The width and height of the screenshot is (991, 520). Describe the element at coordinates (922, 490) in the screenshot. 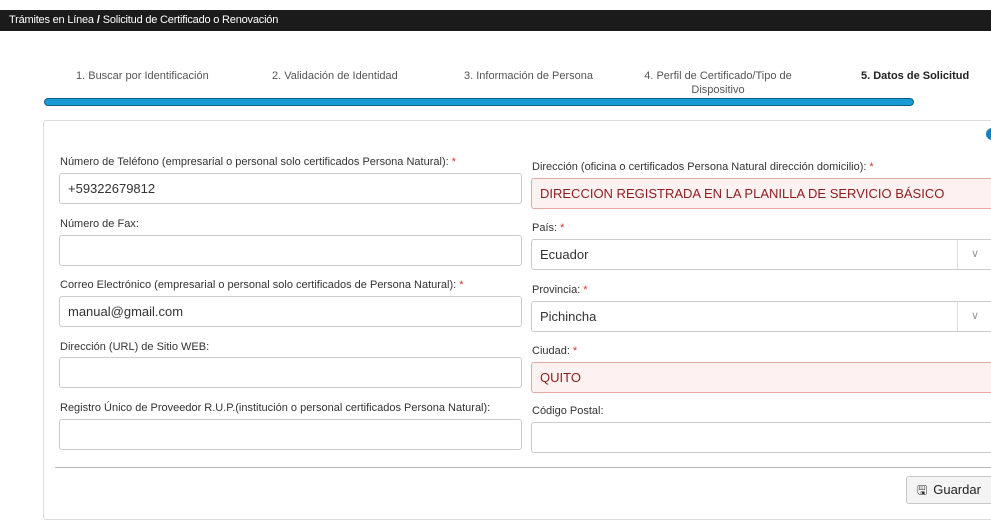

I see `floppy-disk-icon: 🖫` at that location.